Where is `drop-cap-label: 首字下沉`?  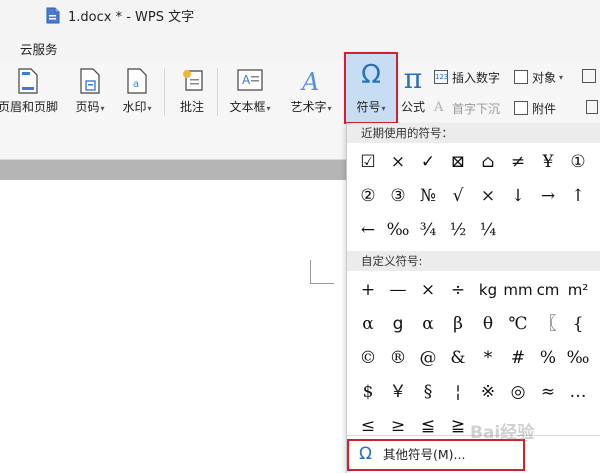 drop-cap-label: 首字下沉 is located at coordinates (476, 108).